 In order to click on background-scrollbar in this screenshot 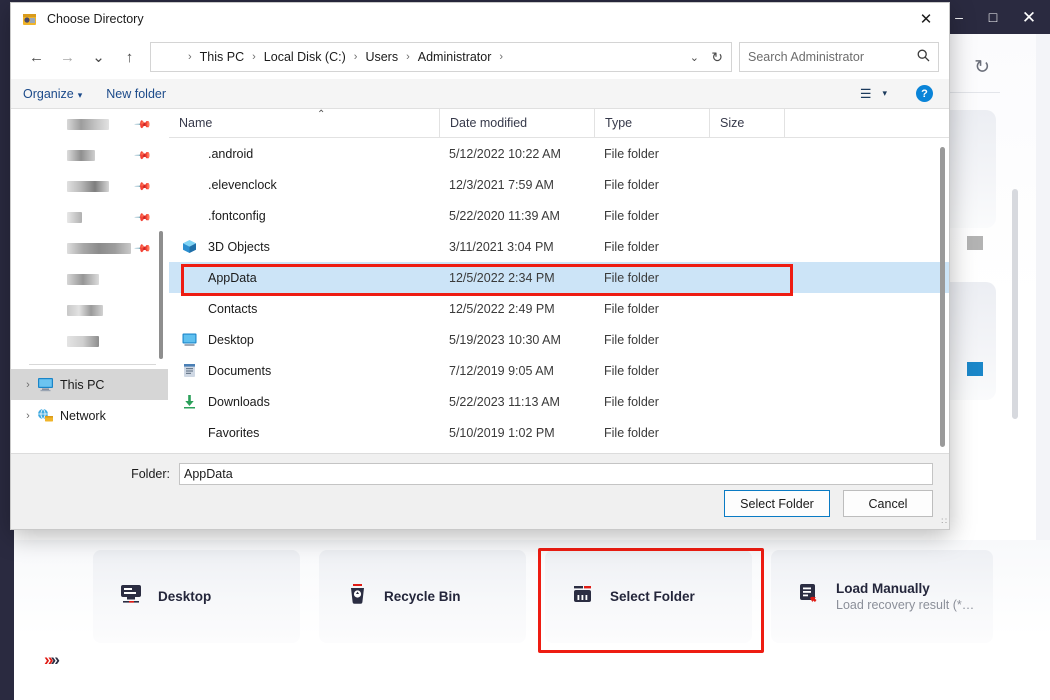, I will do `click(1015, 304)`.